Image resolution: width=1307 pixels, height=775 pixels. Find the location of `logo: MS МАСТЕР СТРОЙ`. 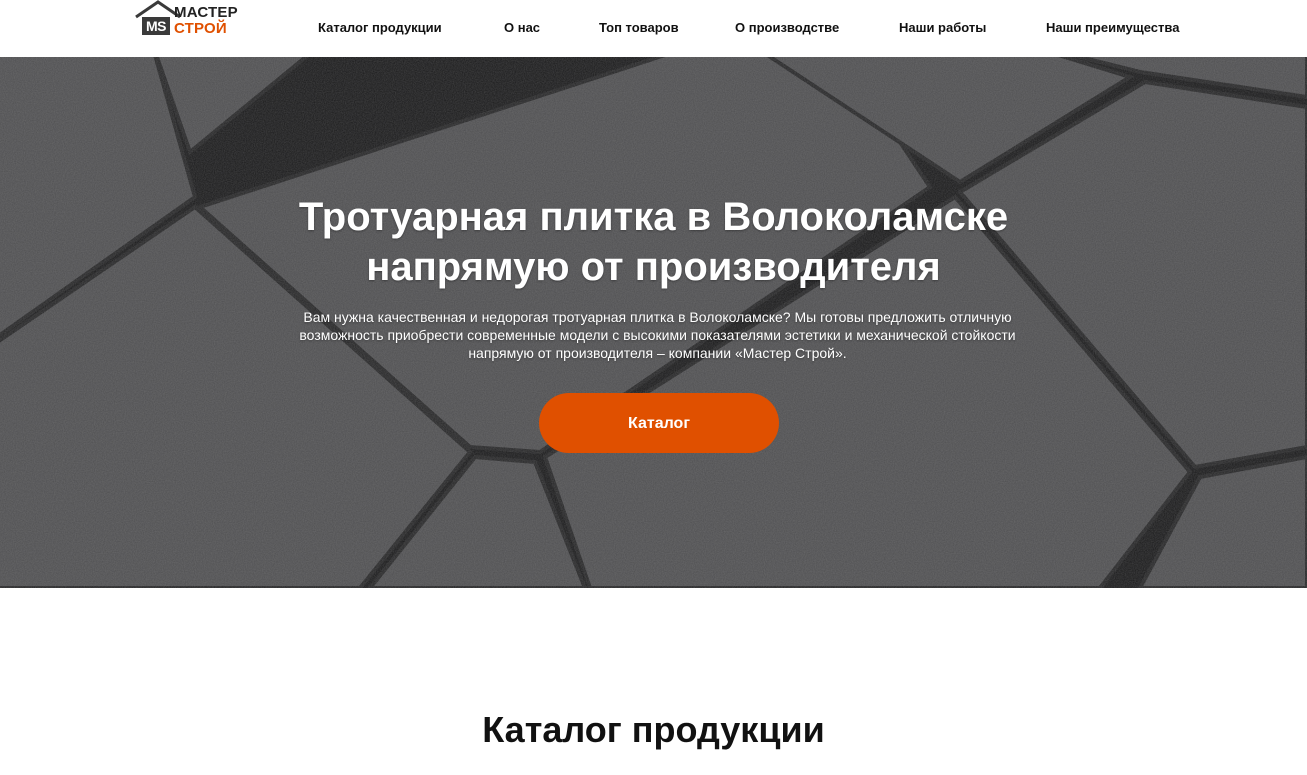

logo: MS МАСТЕР СТРОЙ is located at coordinates (191, 20).